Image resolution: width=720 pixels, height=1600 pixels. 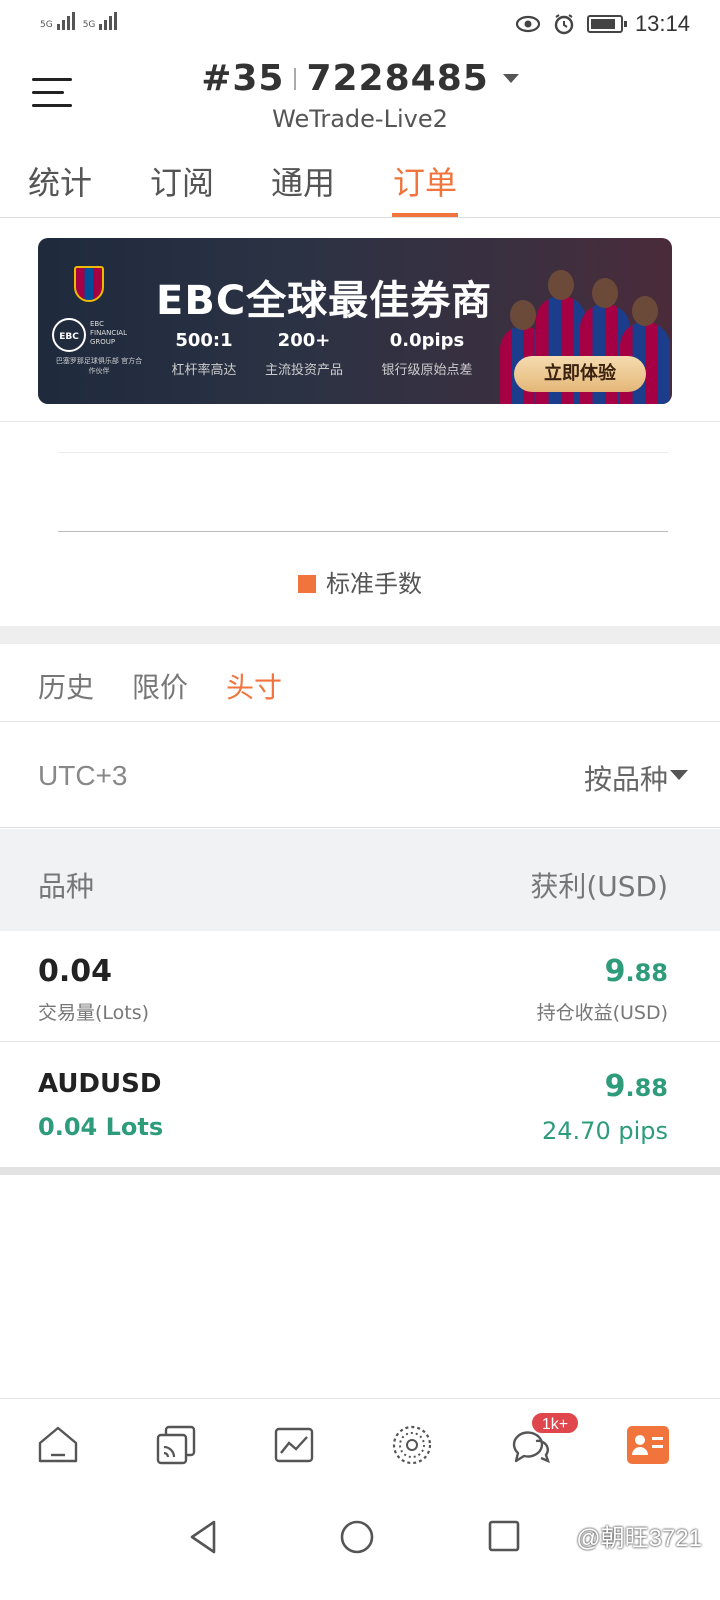 What do you see at coordinates (360, 24) in the screenshot?
I see `status-bar: 5G 5G 13:14` at bounding box center [360, 24].